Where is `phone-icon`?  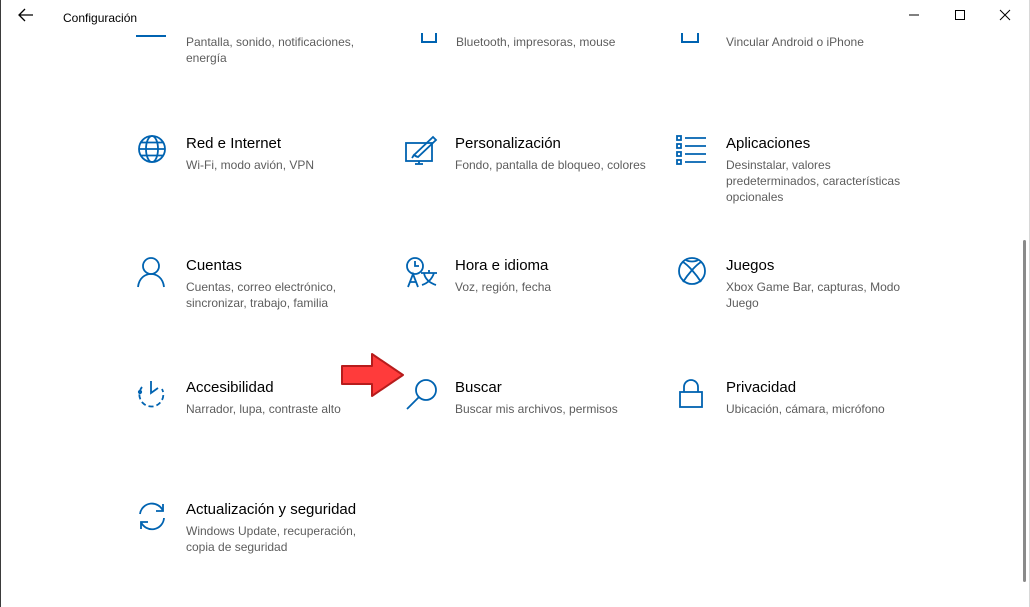 phone-icon is located at coordinates (690, 38).